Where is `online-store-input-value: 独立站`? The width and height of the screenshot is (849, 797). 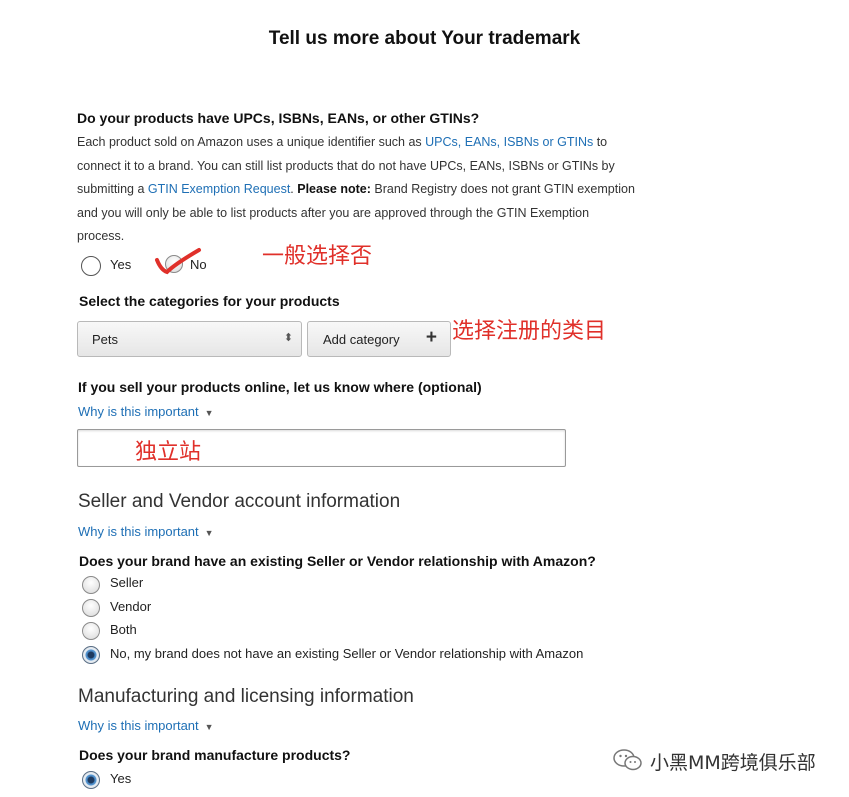 online-store-input-value: 独立站 is located at coordinates (168, 452).